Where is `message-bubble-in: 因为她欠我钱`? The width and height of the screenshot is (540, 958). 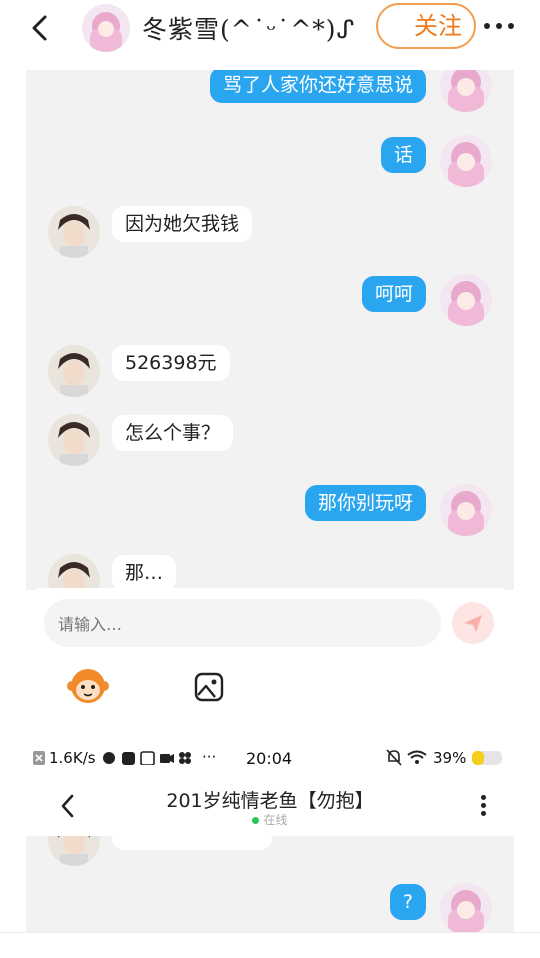
message-bubble-in: 因为她欠我钱 is located at coordinates (182, 224).